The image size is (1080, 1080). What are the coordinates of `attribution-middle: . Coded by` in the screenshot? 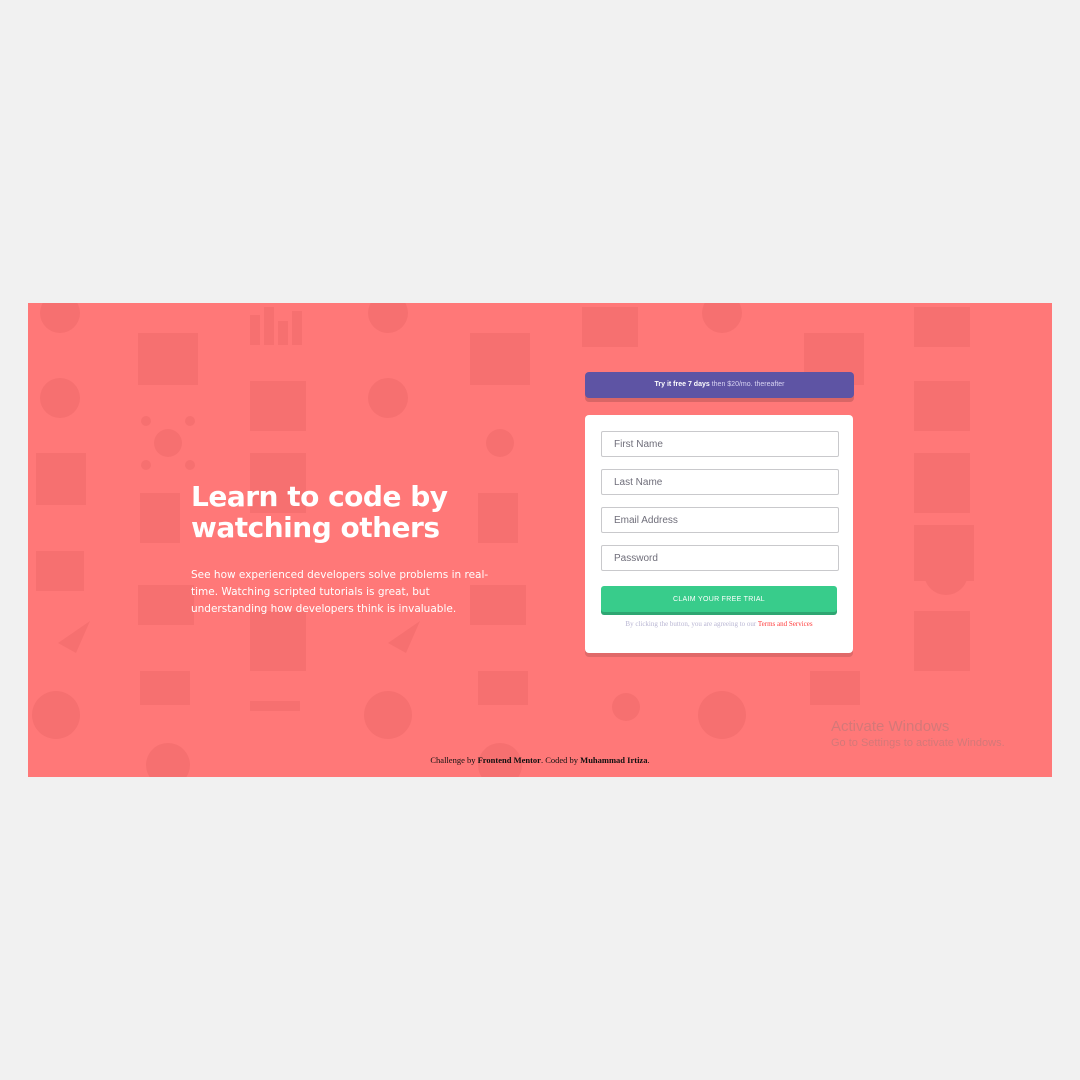 It's located at (559, 760).